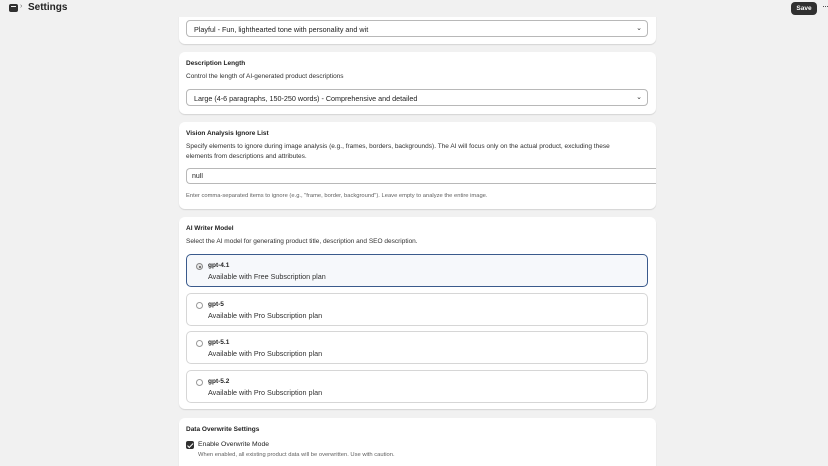  What do you see at coordinates (421, 176) in the screenshot?
I see `ignore-list-input` at bounding box center [421, 176].